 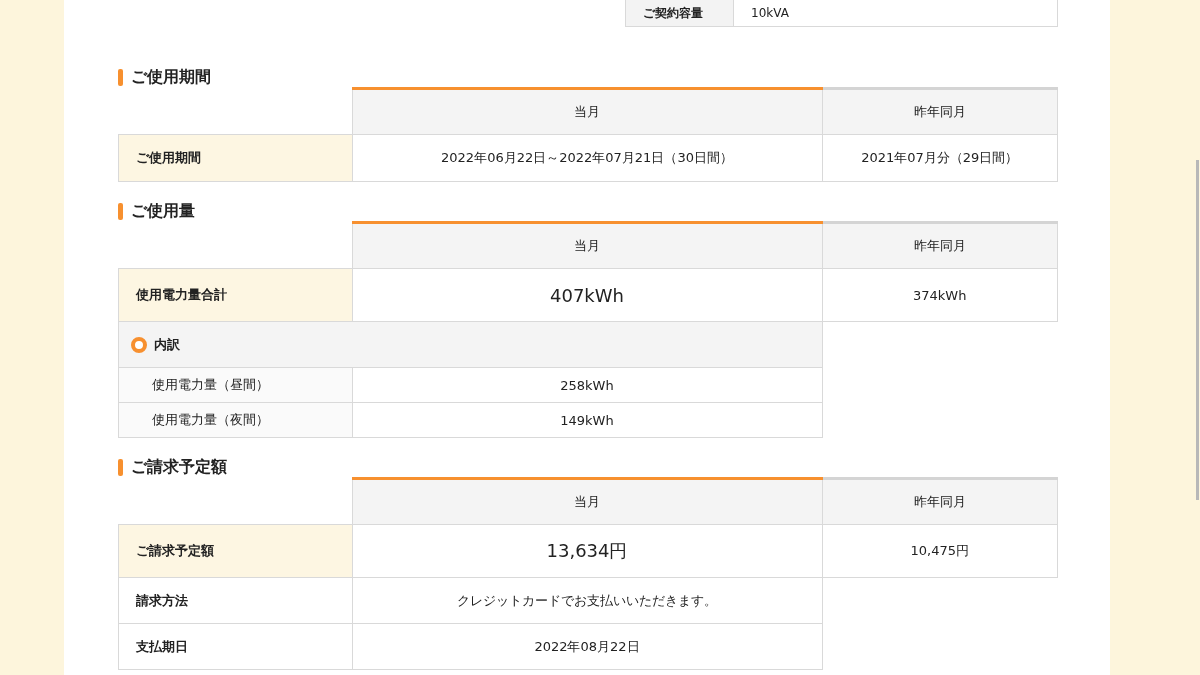 What do you see at coordinates (940, 158) in the screenshot?
I see `table-cell: 2021年07月分（29日間）` at bounding box center [940, 158].